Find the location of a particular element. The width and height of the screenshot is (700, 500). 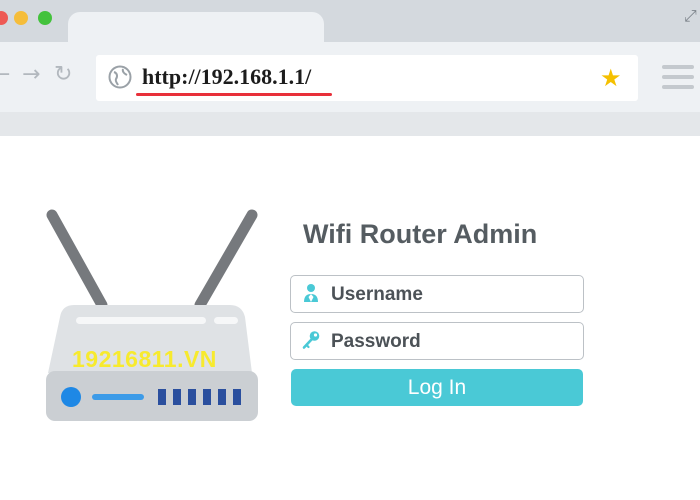

address-url: http://192.168.1.1/ is located at coordinates (226, 77).